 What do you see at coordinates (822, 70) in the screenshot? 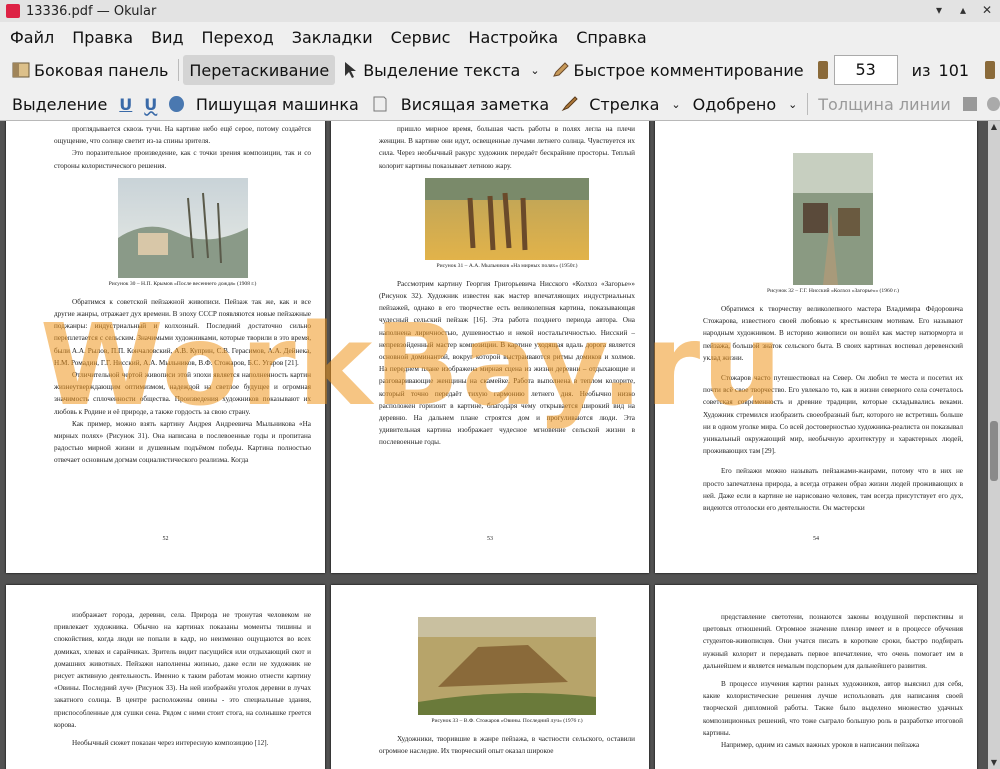
I see `page-up-icon` at bounding box center [822, 70].